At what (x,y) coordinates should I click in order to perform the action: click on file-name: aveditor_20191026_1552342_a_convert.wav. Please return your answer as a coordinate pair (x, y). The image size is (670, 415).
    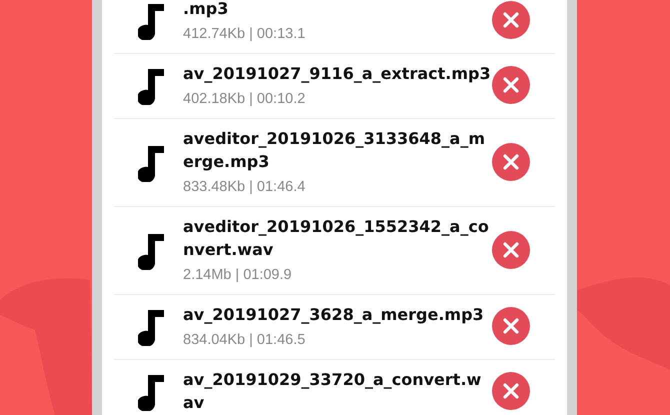
    Looking at the image, I should click on (336, 238).